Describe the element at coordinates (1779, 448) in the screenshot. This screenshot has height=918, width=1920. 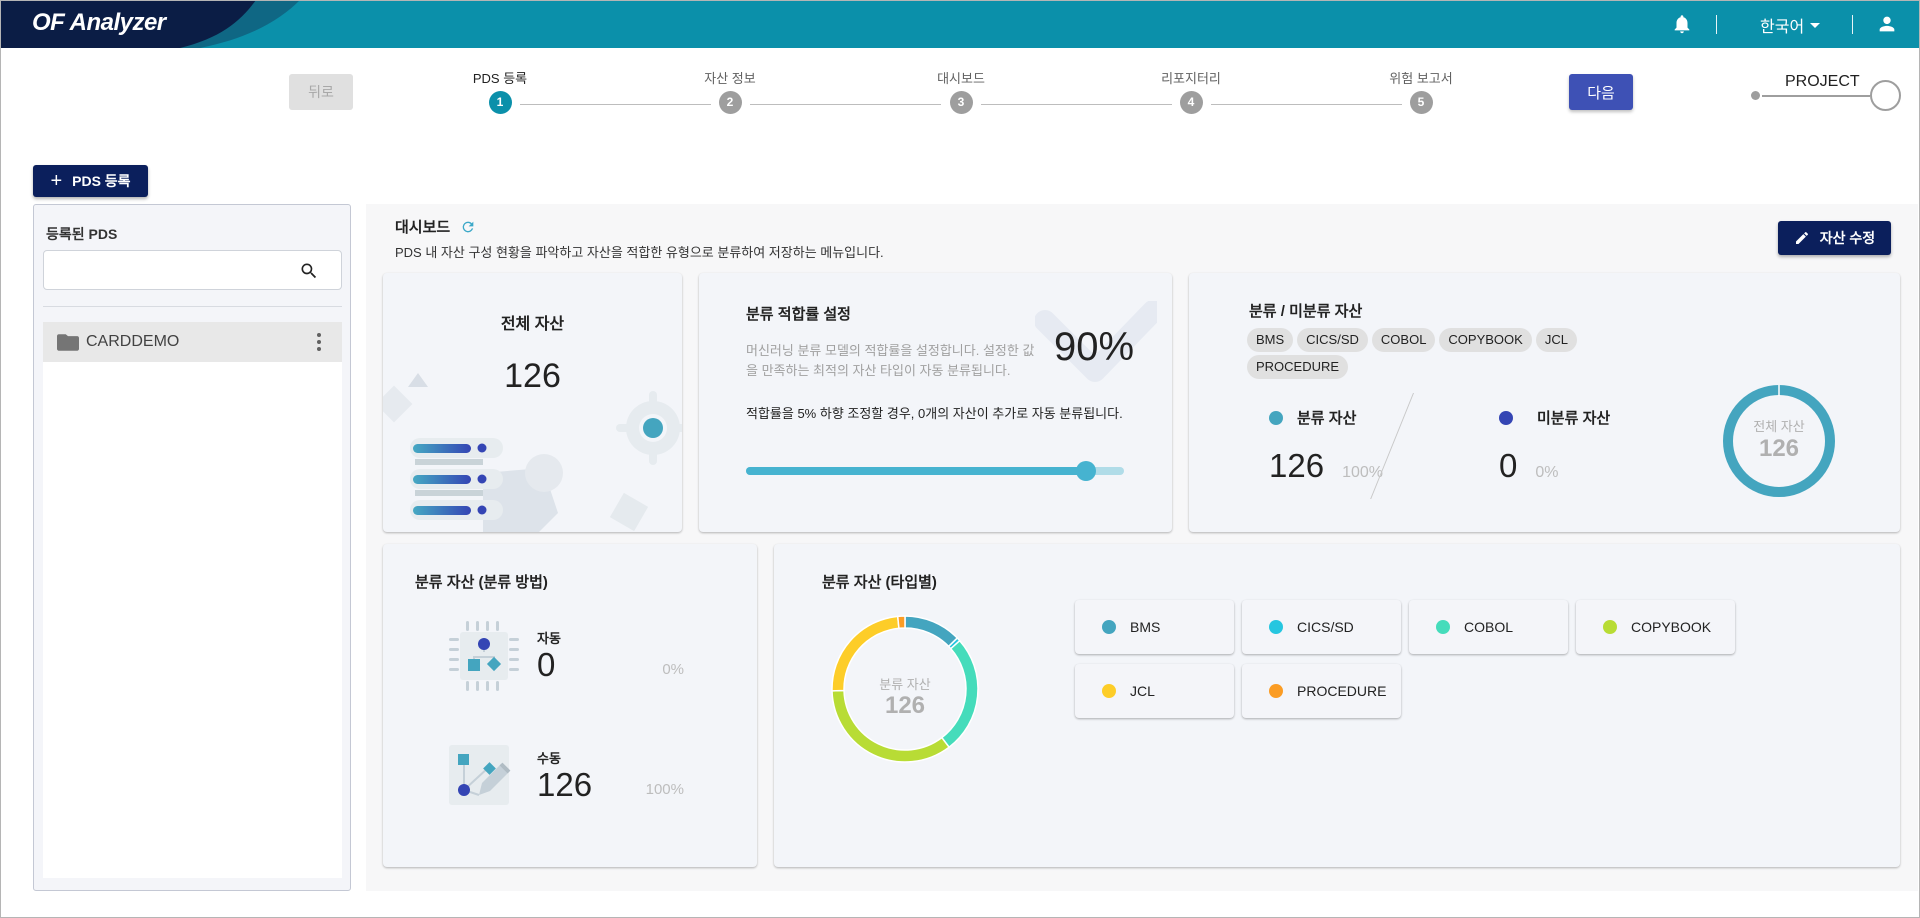
I see `ring-value: 126` at that location.